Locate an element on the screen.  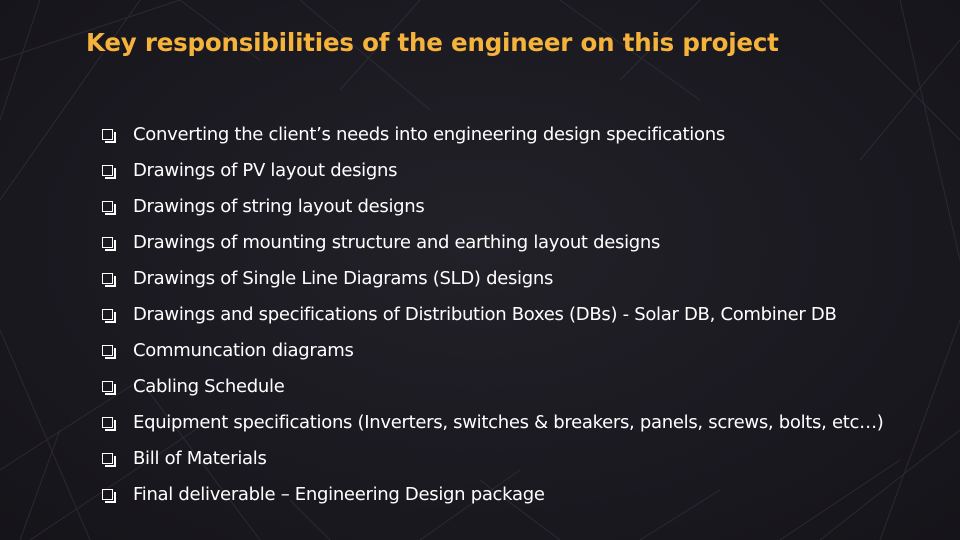
list-item-text: Cabling Schedule is located at coordinates (209, 386).